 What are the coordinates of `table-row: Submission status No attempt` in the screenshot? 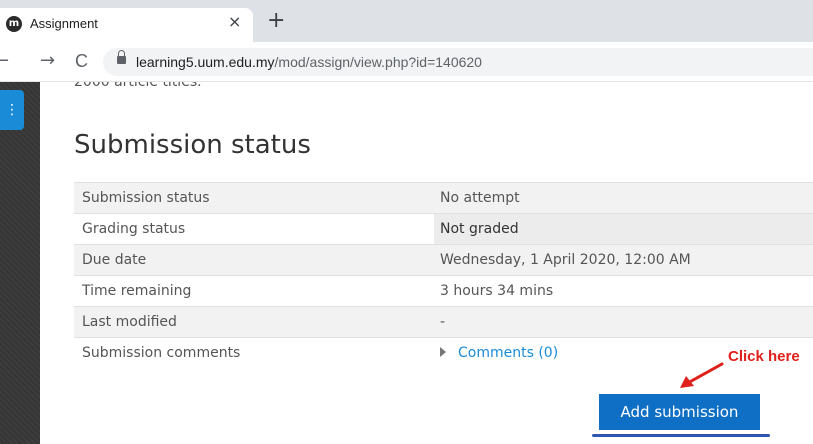 It's located at (443, 197).